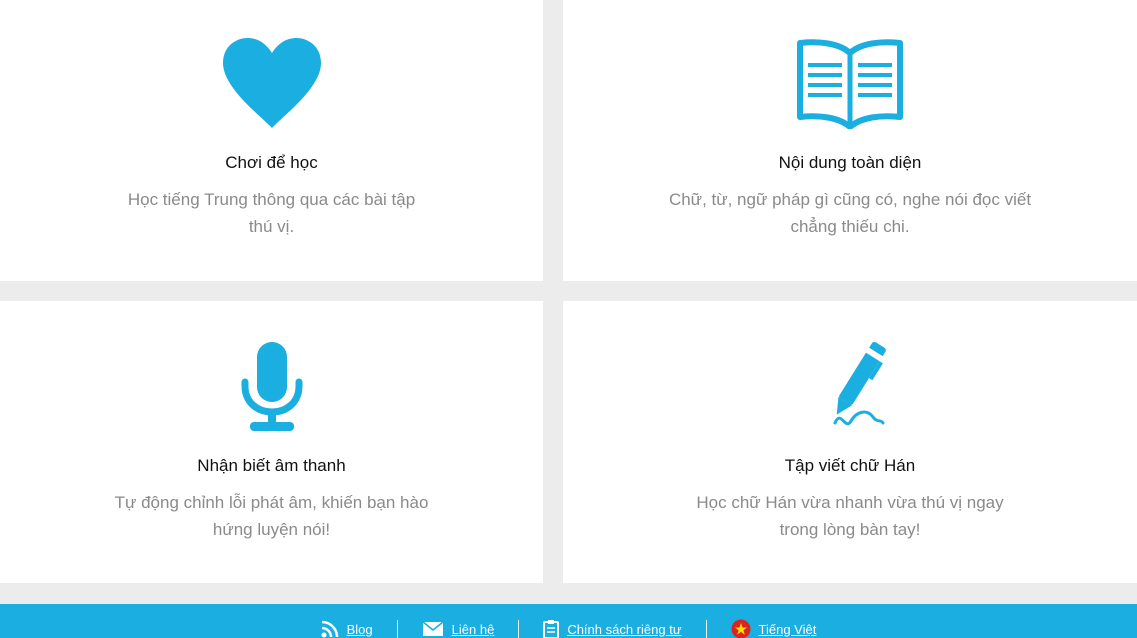 The image size is (1137, 638). Describe the element at coordinates (850, 84) in the screenshot. I see `open-book-icon` at that location.